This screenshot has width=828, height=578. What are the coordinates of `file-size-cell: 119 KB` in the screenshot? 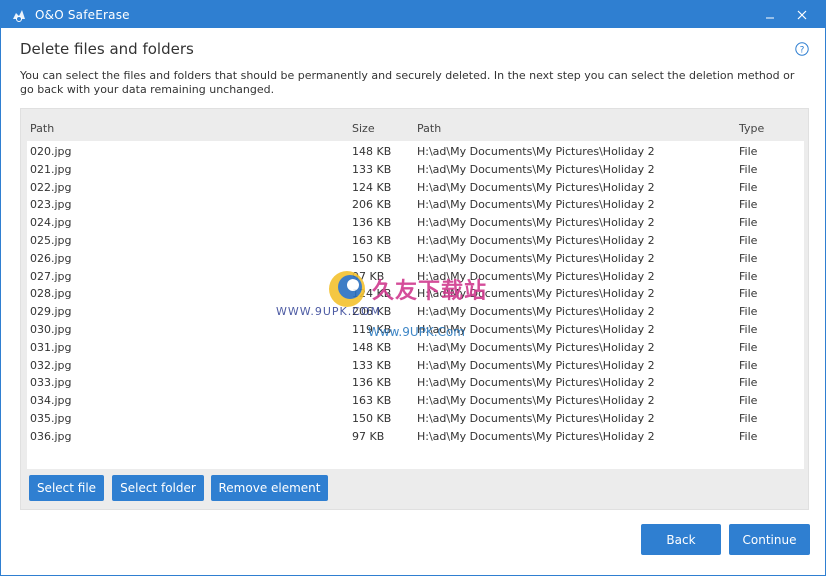 It's located at (372, 329).